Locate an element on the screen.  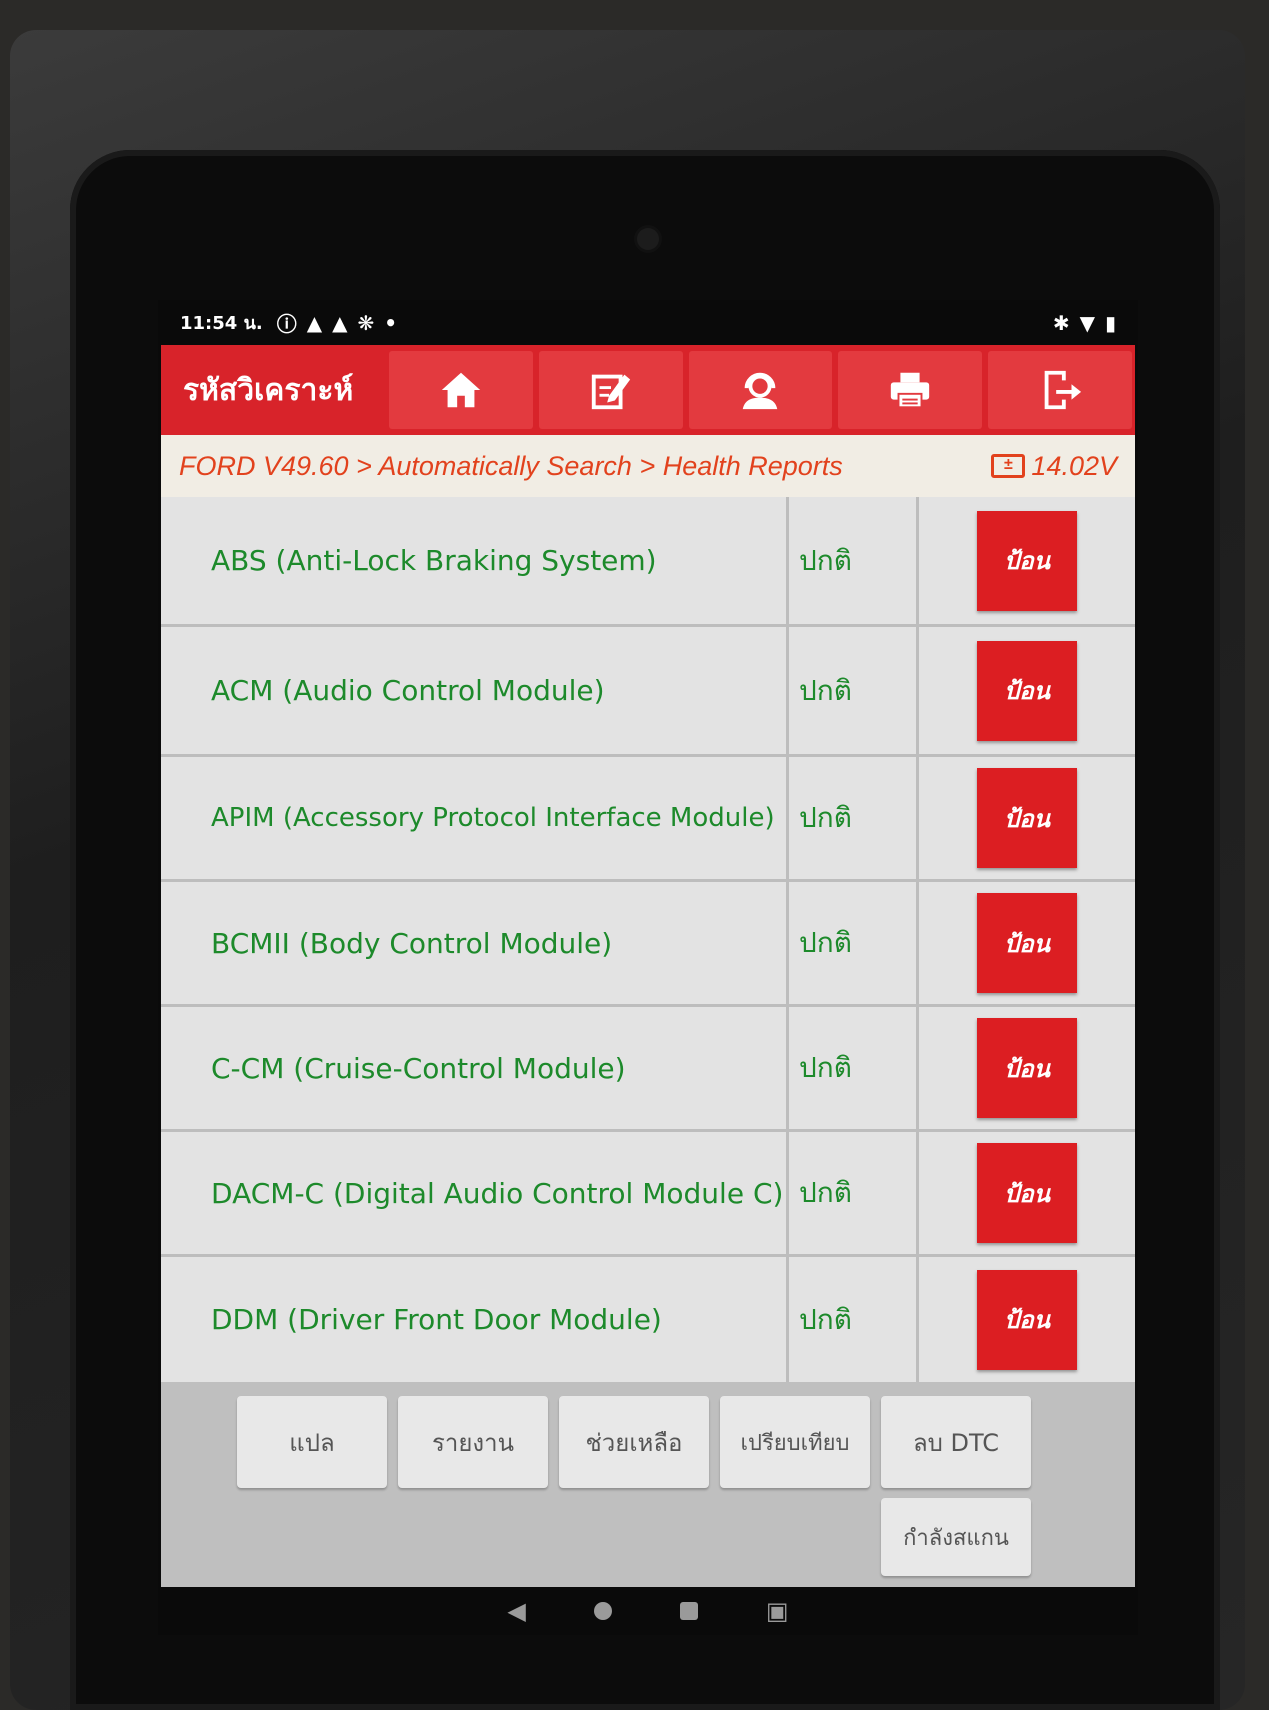
home-icon is located at coordinates (461, 390).